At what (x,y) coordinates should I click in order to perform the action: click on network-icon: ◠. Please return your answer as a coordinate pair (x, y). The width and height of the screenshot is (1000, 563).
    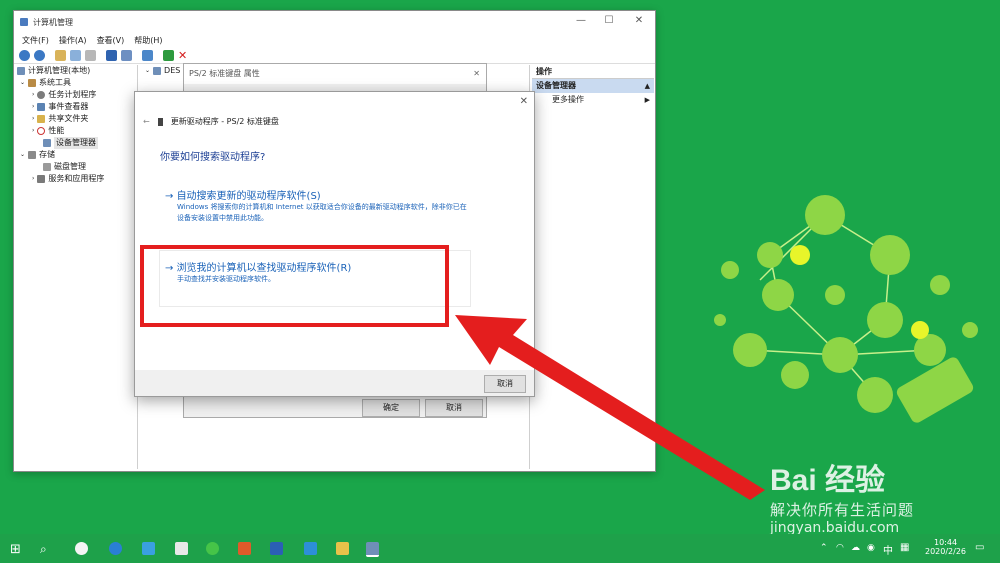
    Looking at the image, I should click on (840, 548).